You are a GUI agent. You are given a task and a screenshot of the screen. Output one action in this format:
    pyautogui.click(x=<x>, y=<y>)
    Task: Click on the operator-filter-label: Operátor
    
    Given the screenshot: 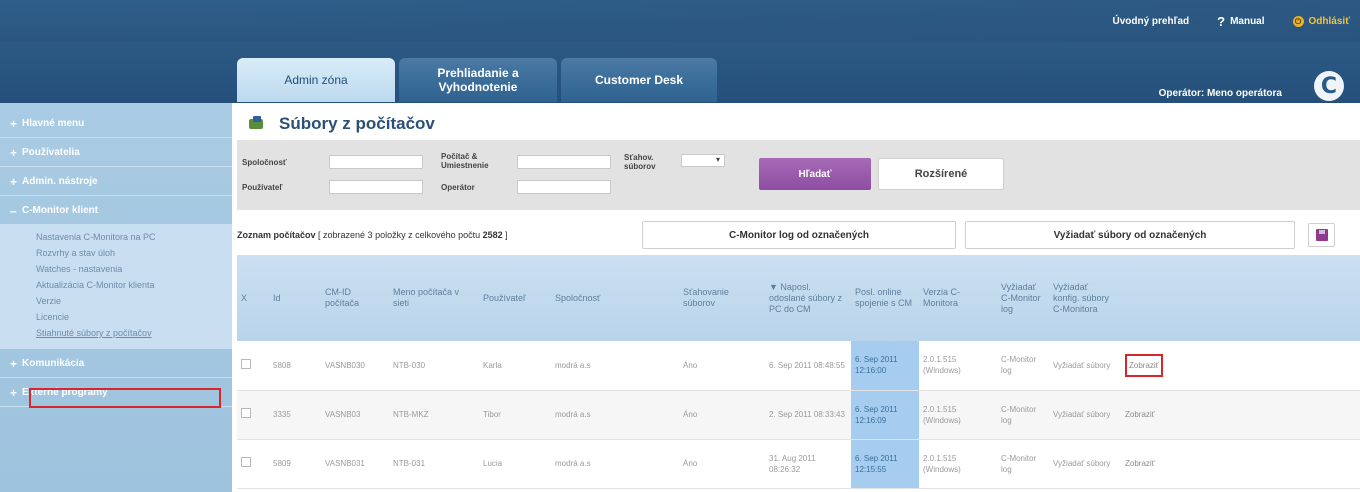 What is the action you would take?
    pyautogui.click(x=458, y=187)
    